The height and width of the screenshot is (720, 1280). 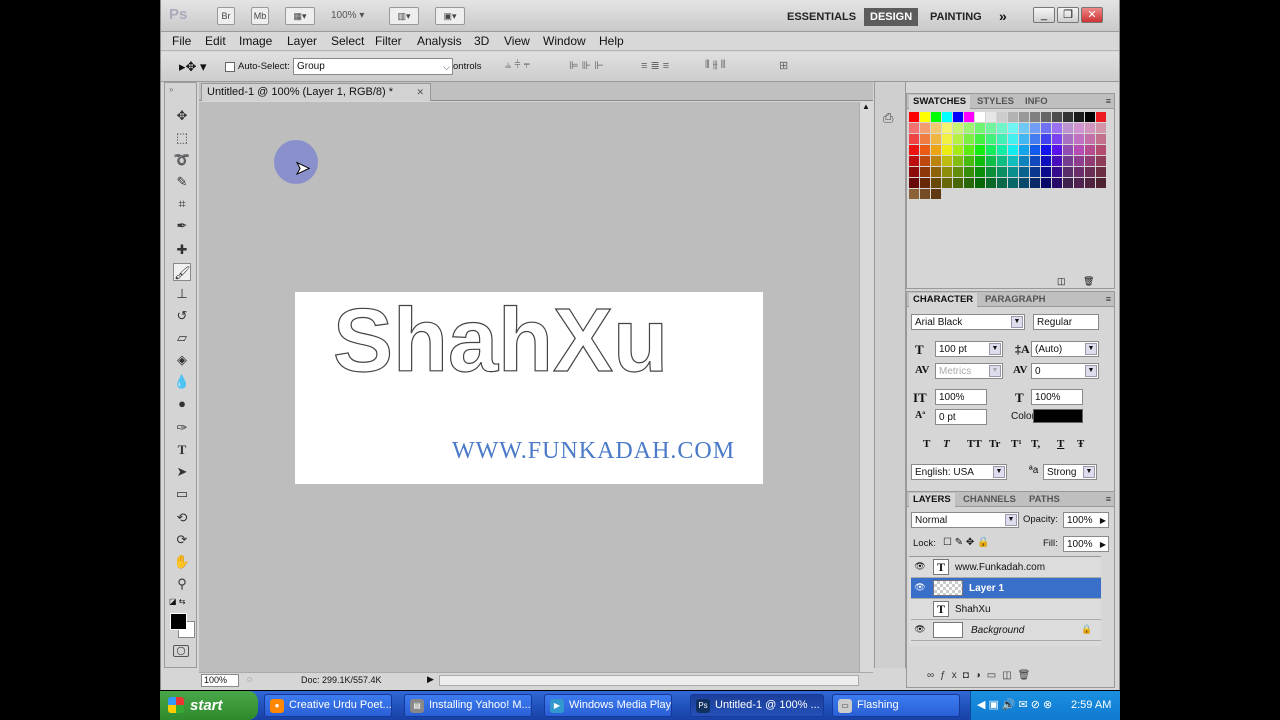 I want to click on panel-menu-icon: ≡, so click(x=1108, y=299).